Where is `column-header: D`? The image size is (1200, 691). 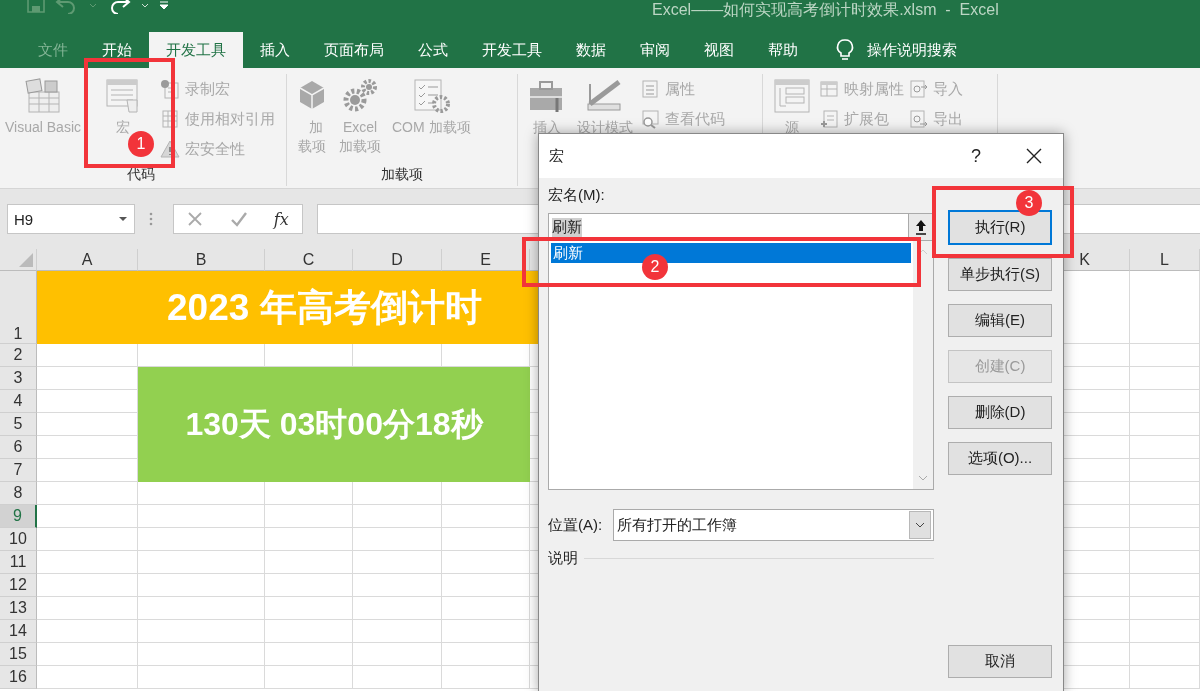 column-header: D is located at coordinates (397, 260).